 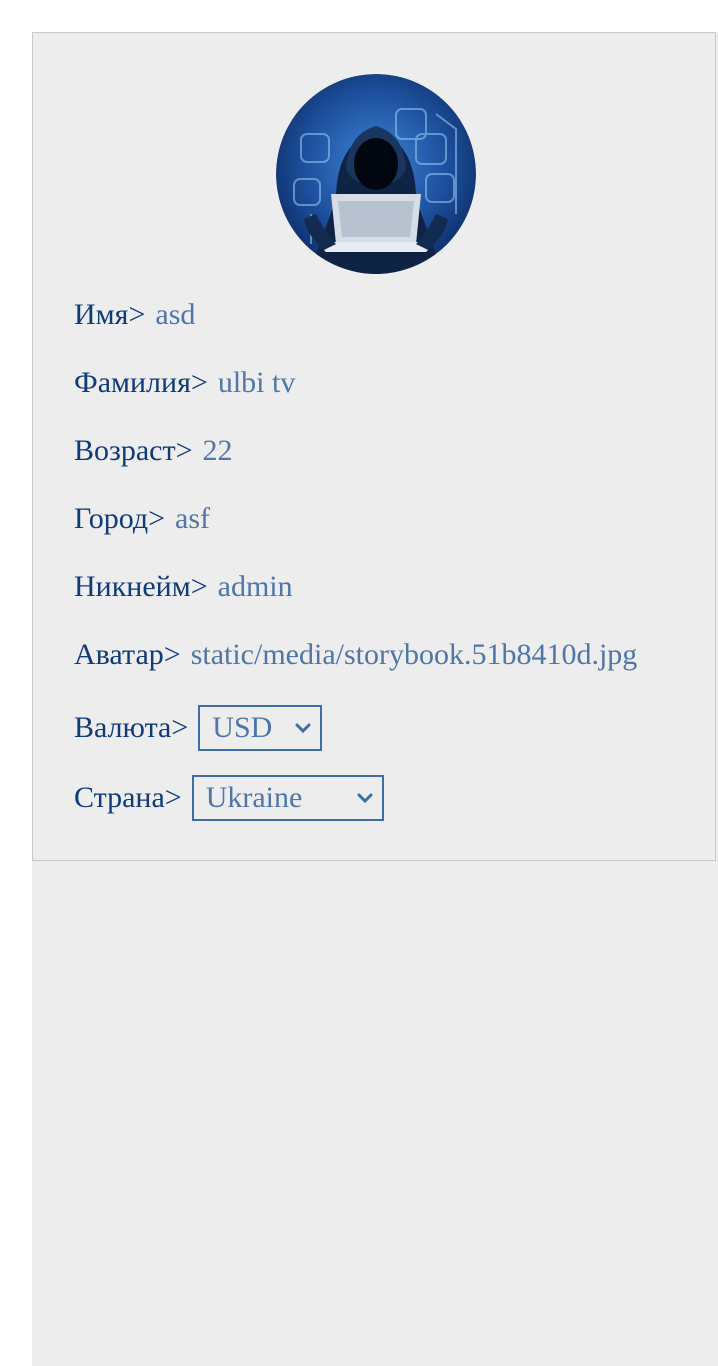 I want to click on age-value: 22, so click(x=217, y=450).